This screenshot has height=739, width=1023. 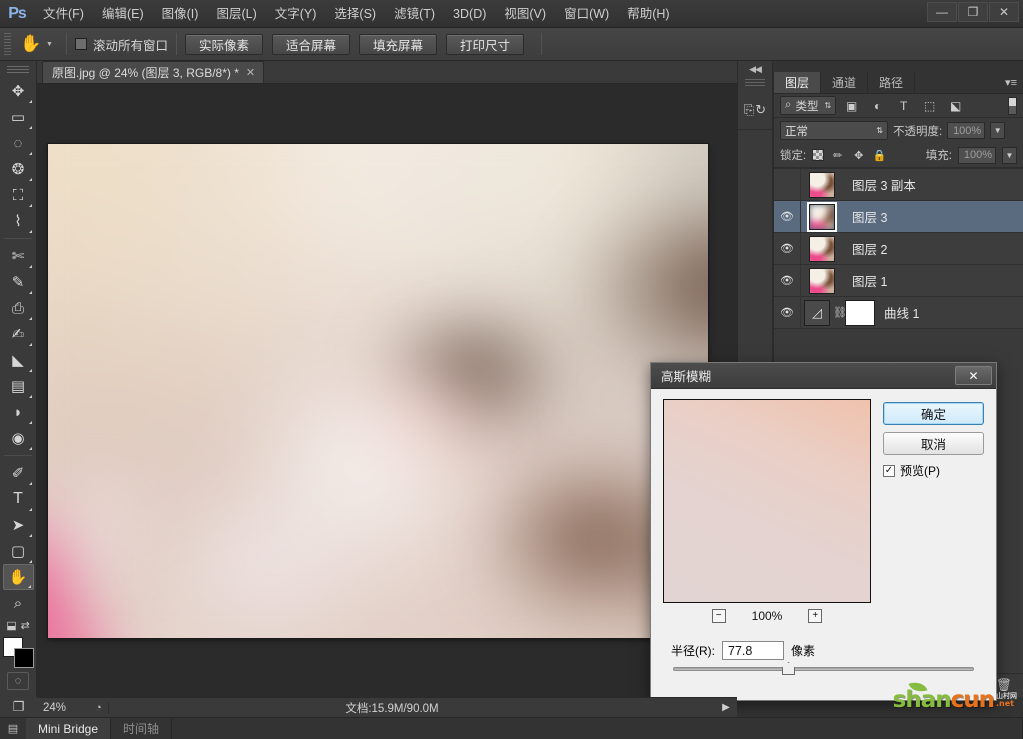 What do you see at coordinates (142, 728) in the screenshot?
I see `tab-timeline: 时间轴` at bounding box center [142, 728].